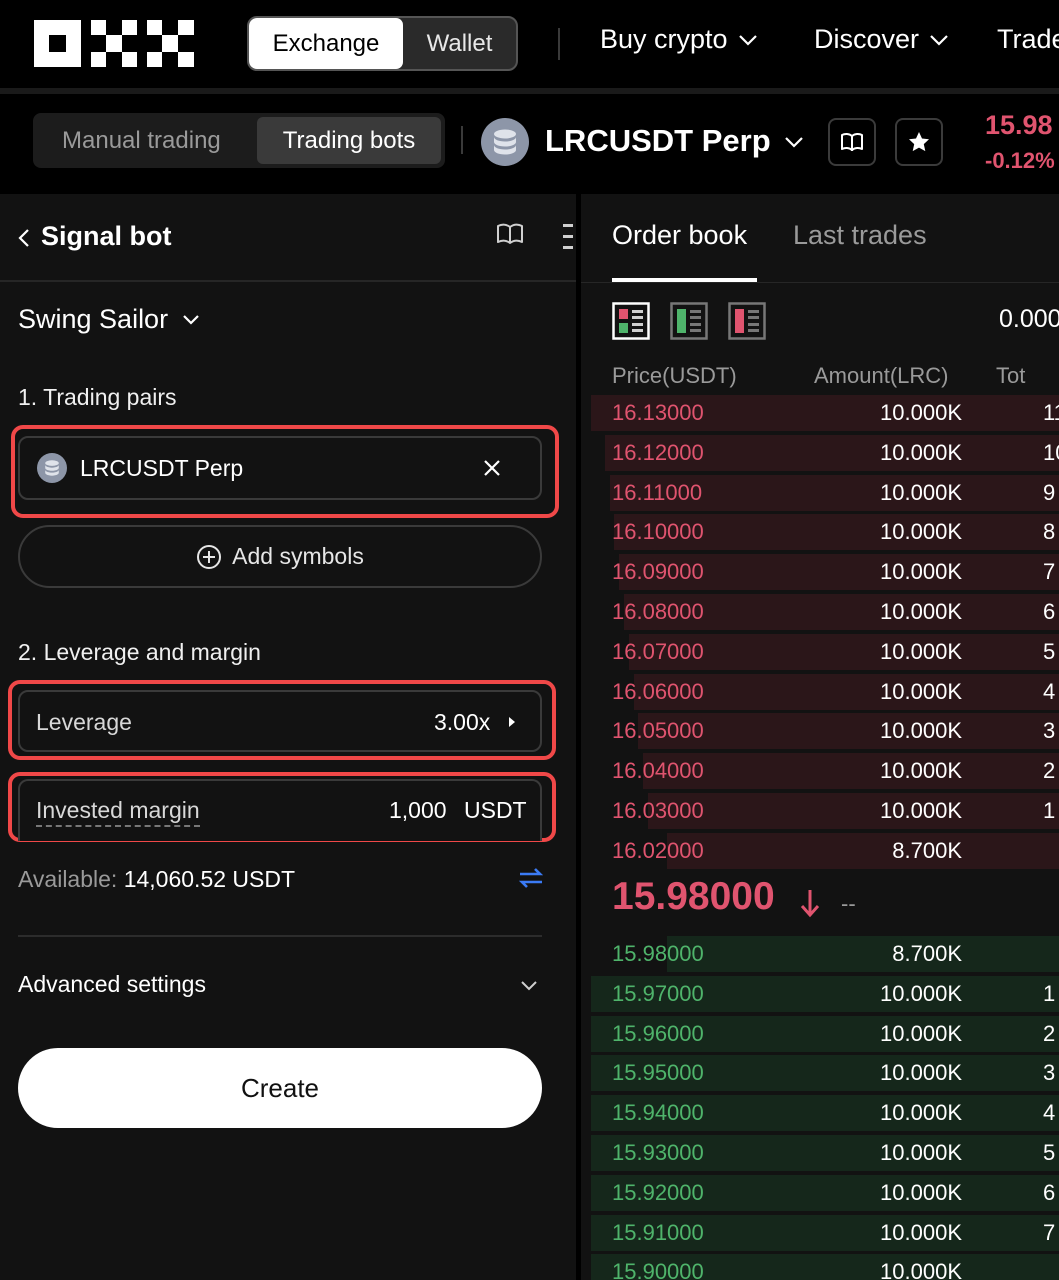  Describe the element at coordinates (747, 321) in the screenshot. I see `view-asks-icon` at that location.